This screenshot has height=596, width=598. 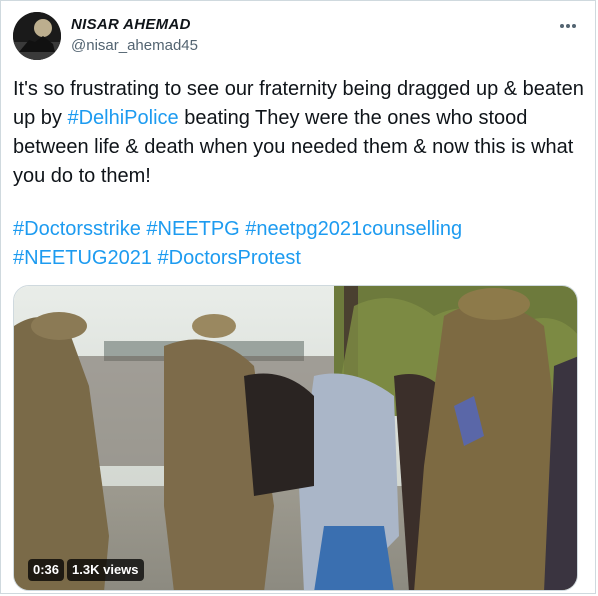 What do you see at coordinates (77, 229) in the screenshot?
I see `hashtag: #Doctorsstrike` at bounding box center [77, 229].